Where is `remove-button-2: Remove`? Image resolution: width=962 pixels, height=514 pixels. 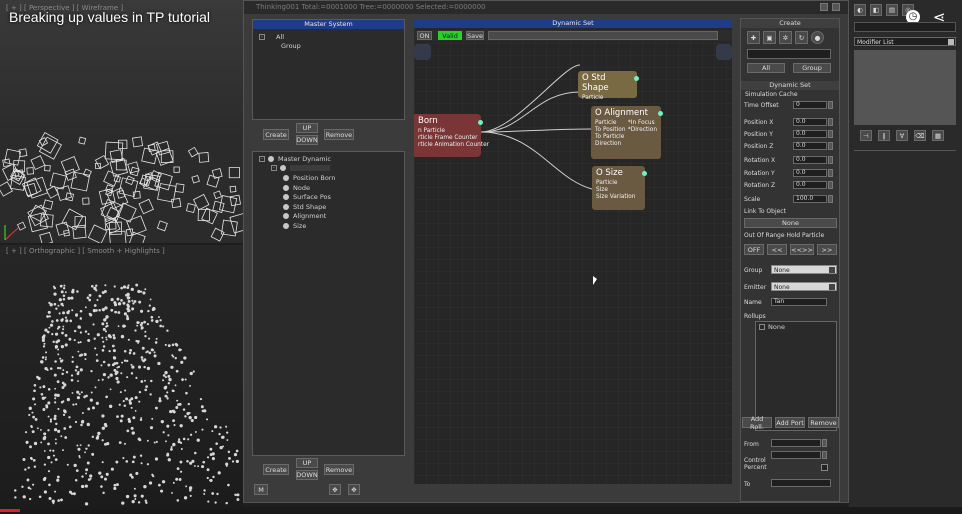 remove-button-2: Remove is located at coordinates (339, 469).